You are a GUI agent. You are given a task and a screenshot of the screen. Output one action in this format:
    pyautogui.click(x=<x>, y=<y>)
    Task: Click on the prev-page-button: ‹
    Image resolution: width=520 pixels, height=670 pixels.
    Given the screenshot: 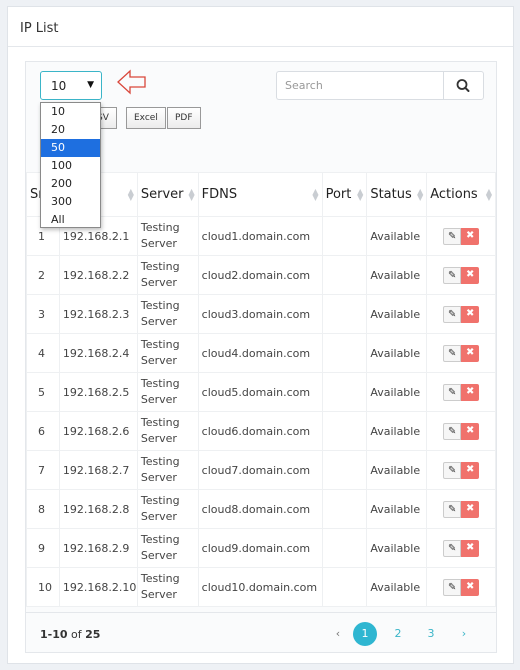 What is the action you would take?
    pyautogui.click(x=338, y=634)
    